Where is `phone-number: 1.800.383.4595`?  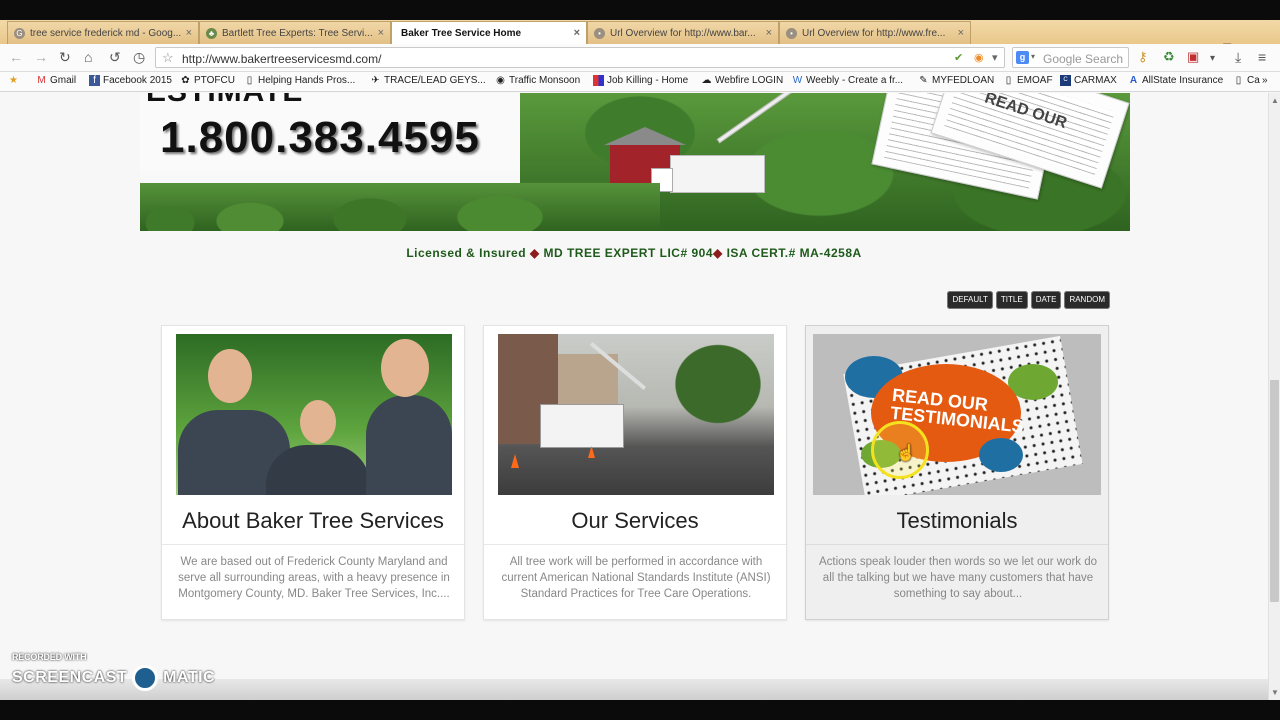
phone-number: 1.800.383.4595 is located at coordinates (320, 138).